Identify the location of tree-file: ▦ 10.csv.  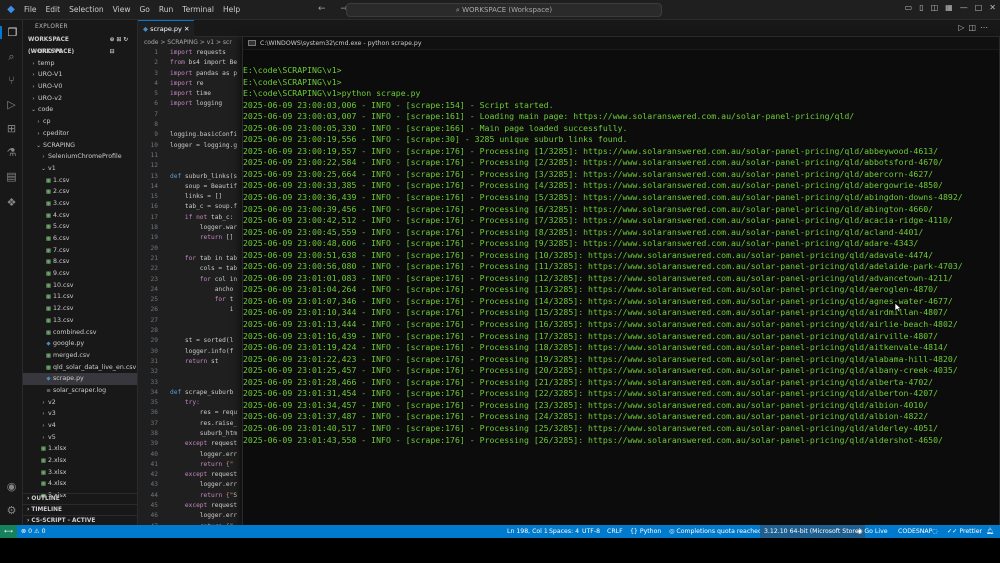
(80, 286).